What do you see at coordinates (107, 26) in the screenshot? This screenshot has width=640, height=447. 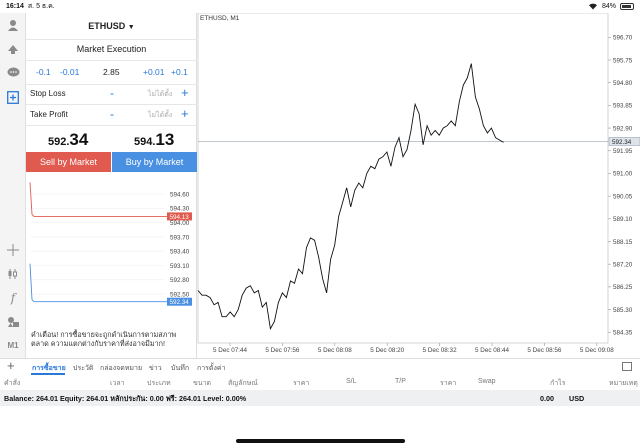 I see `symbol-label: ETHUSD` at bounding box center [107, 26].